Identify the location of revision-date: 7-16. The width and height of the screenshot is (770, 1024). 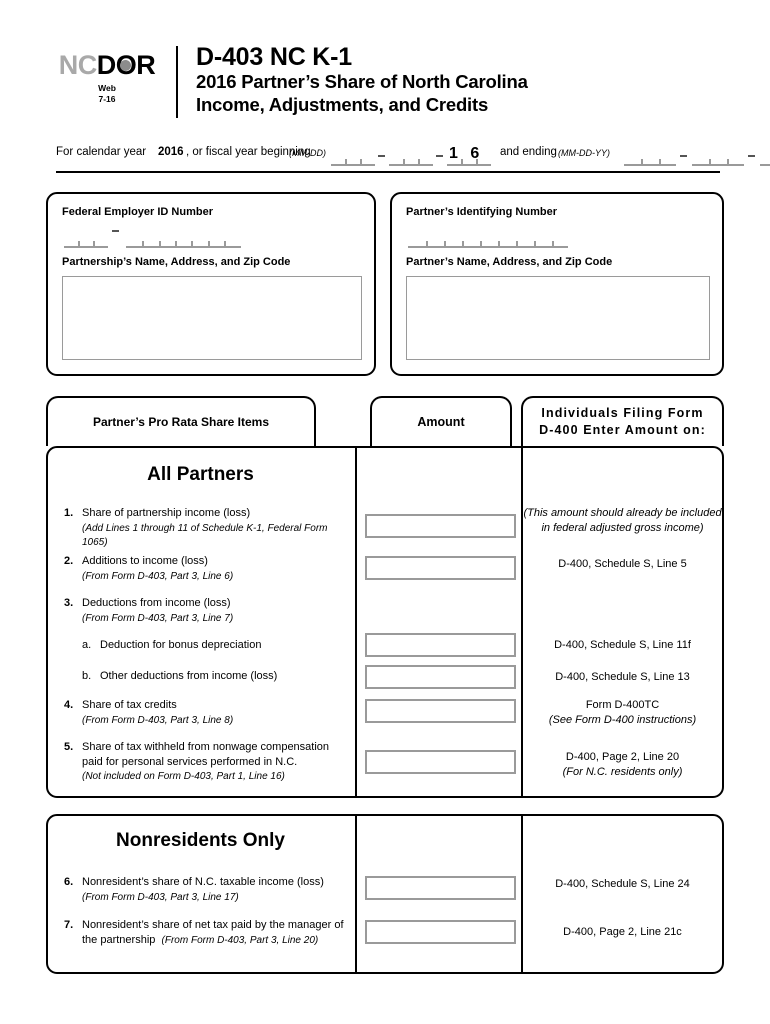
(107, 98).